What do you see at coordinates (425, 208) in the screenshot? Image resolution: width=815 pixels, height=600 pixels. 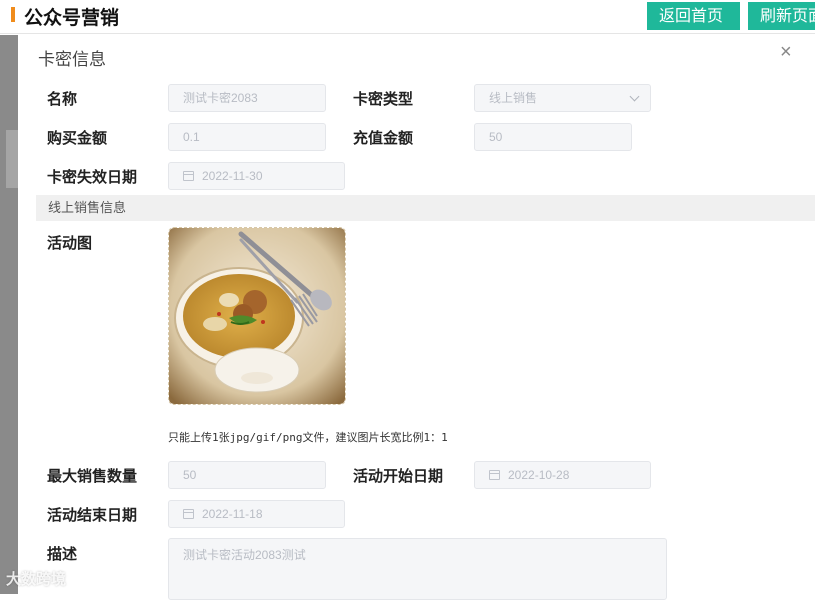 I see `online-sales-section-header: 线上销售信息` at bounding box center [425, 208].